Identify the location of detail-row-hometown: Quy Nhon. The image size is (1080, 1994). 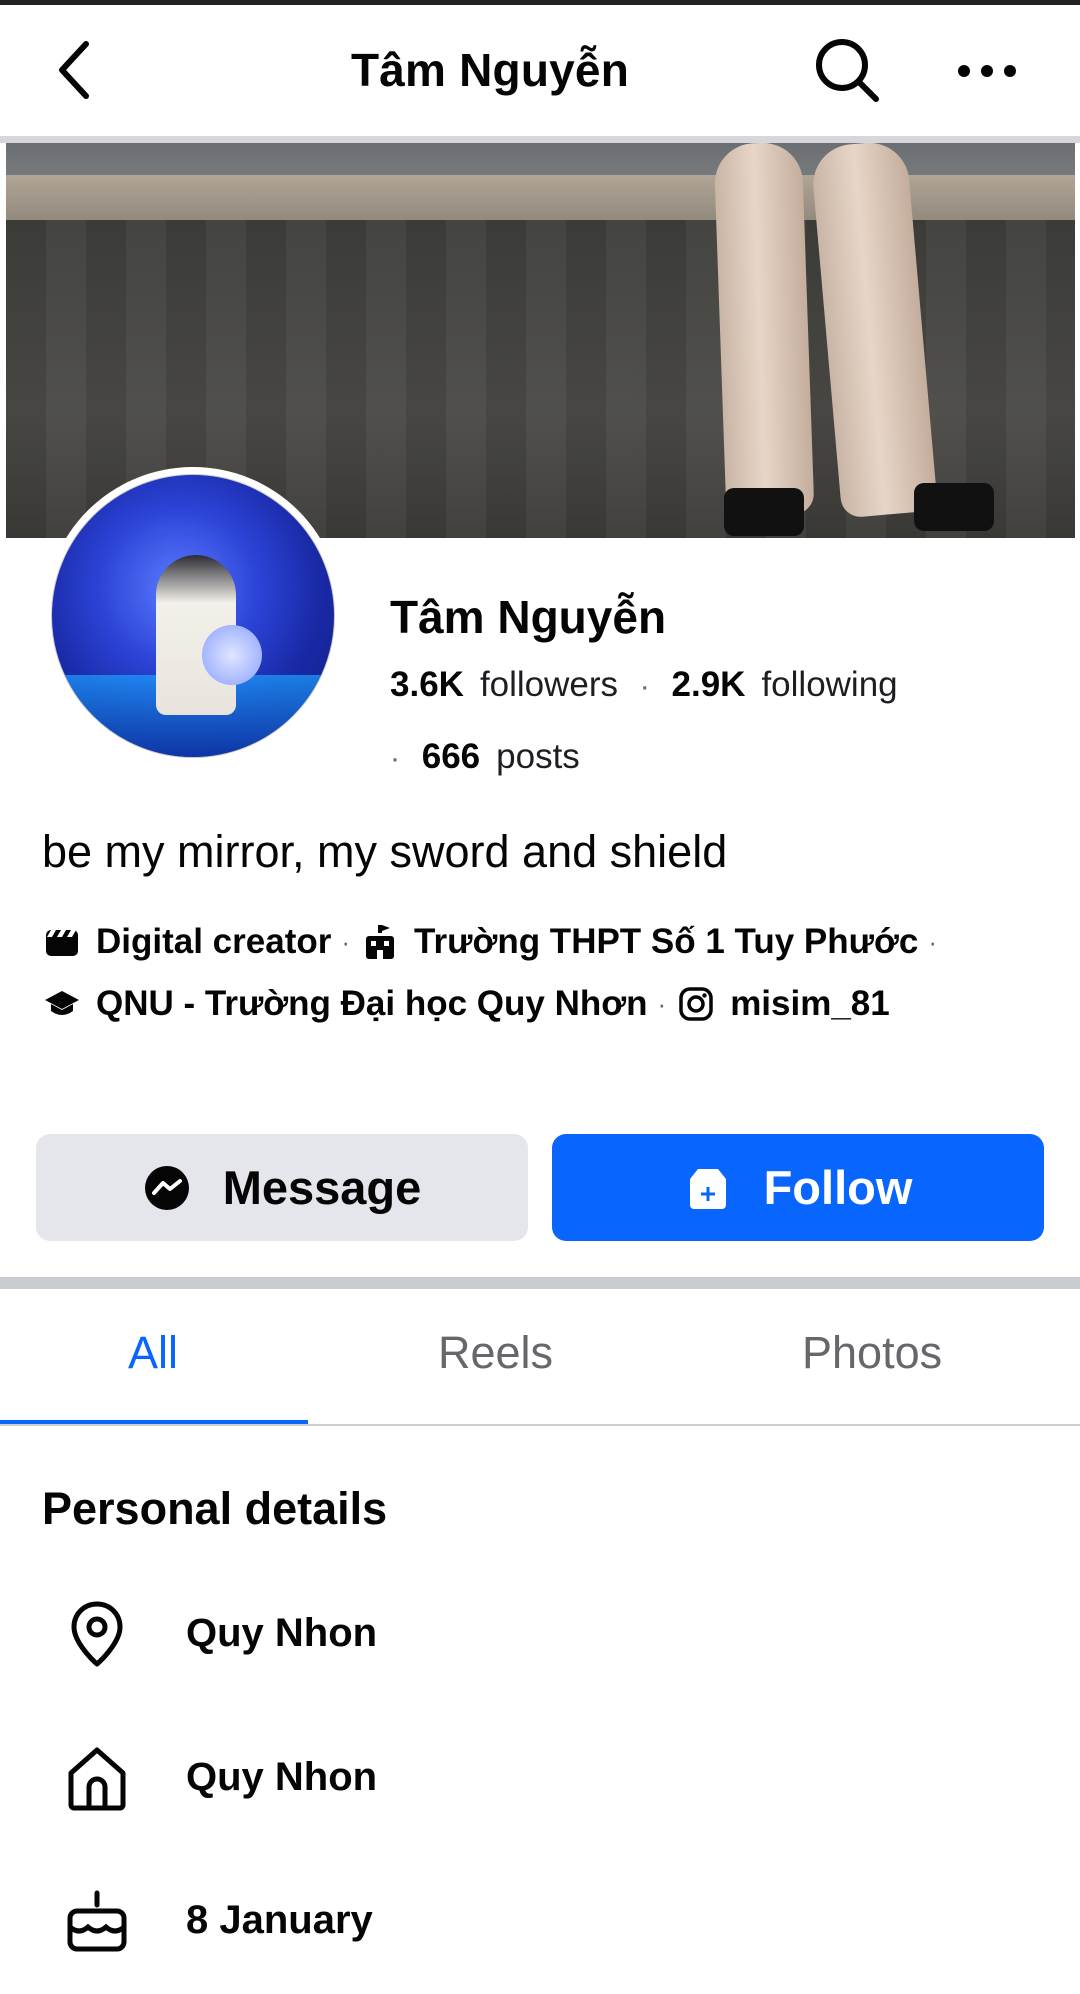
(540, 1779).